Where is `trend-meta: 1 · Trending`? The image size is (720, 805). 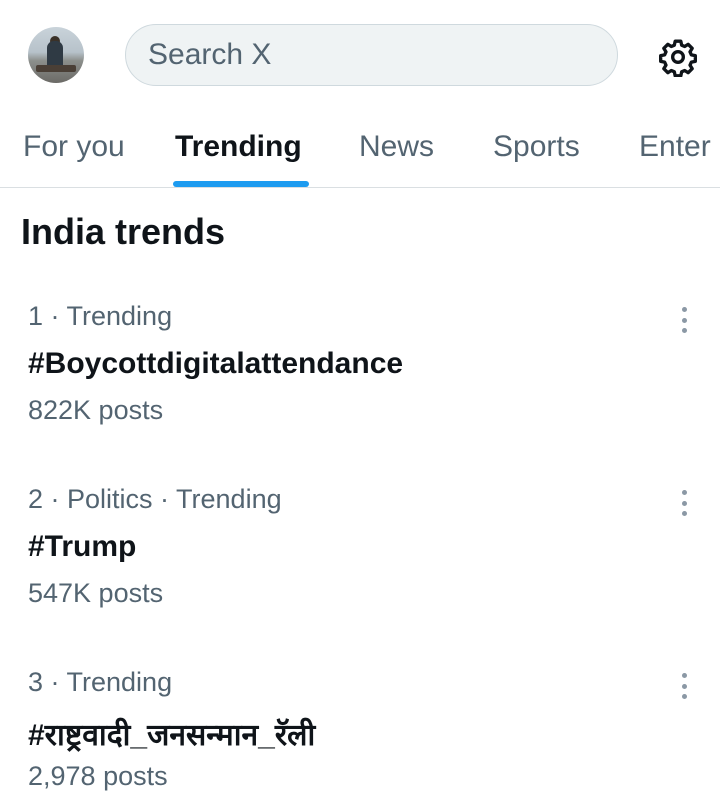
trend-meta: 1 · Trending is located at coordinates (100, 316).